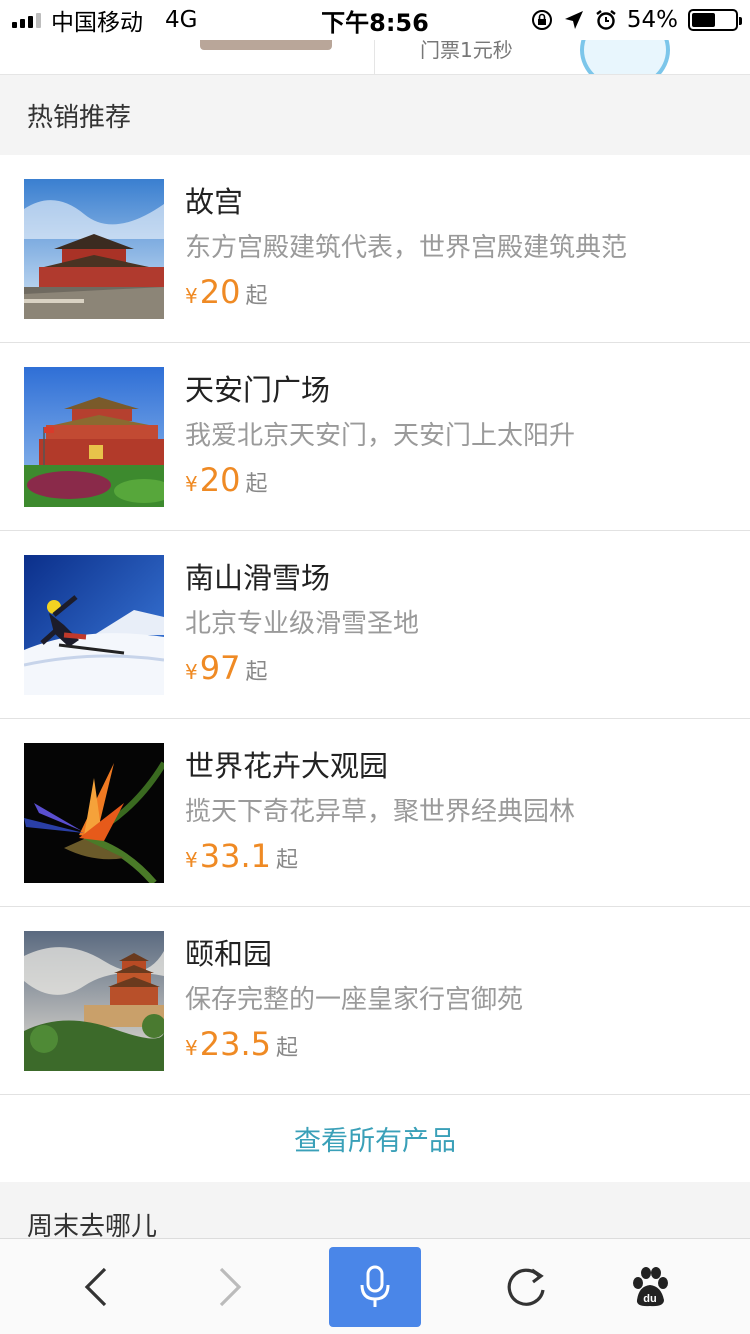 Image resolution: width=750 pixels, height=1334 pixels. What do you see at coordinates (258, 578) in the screenshot?
I see `item-title: 南山滑雪场` at bounding box center [258, 578].